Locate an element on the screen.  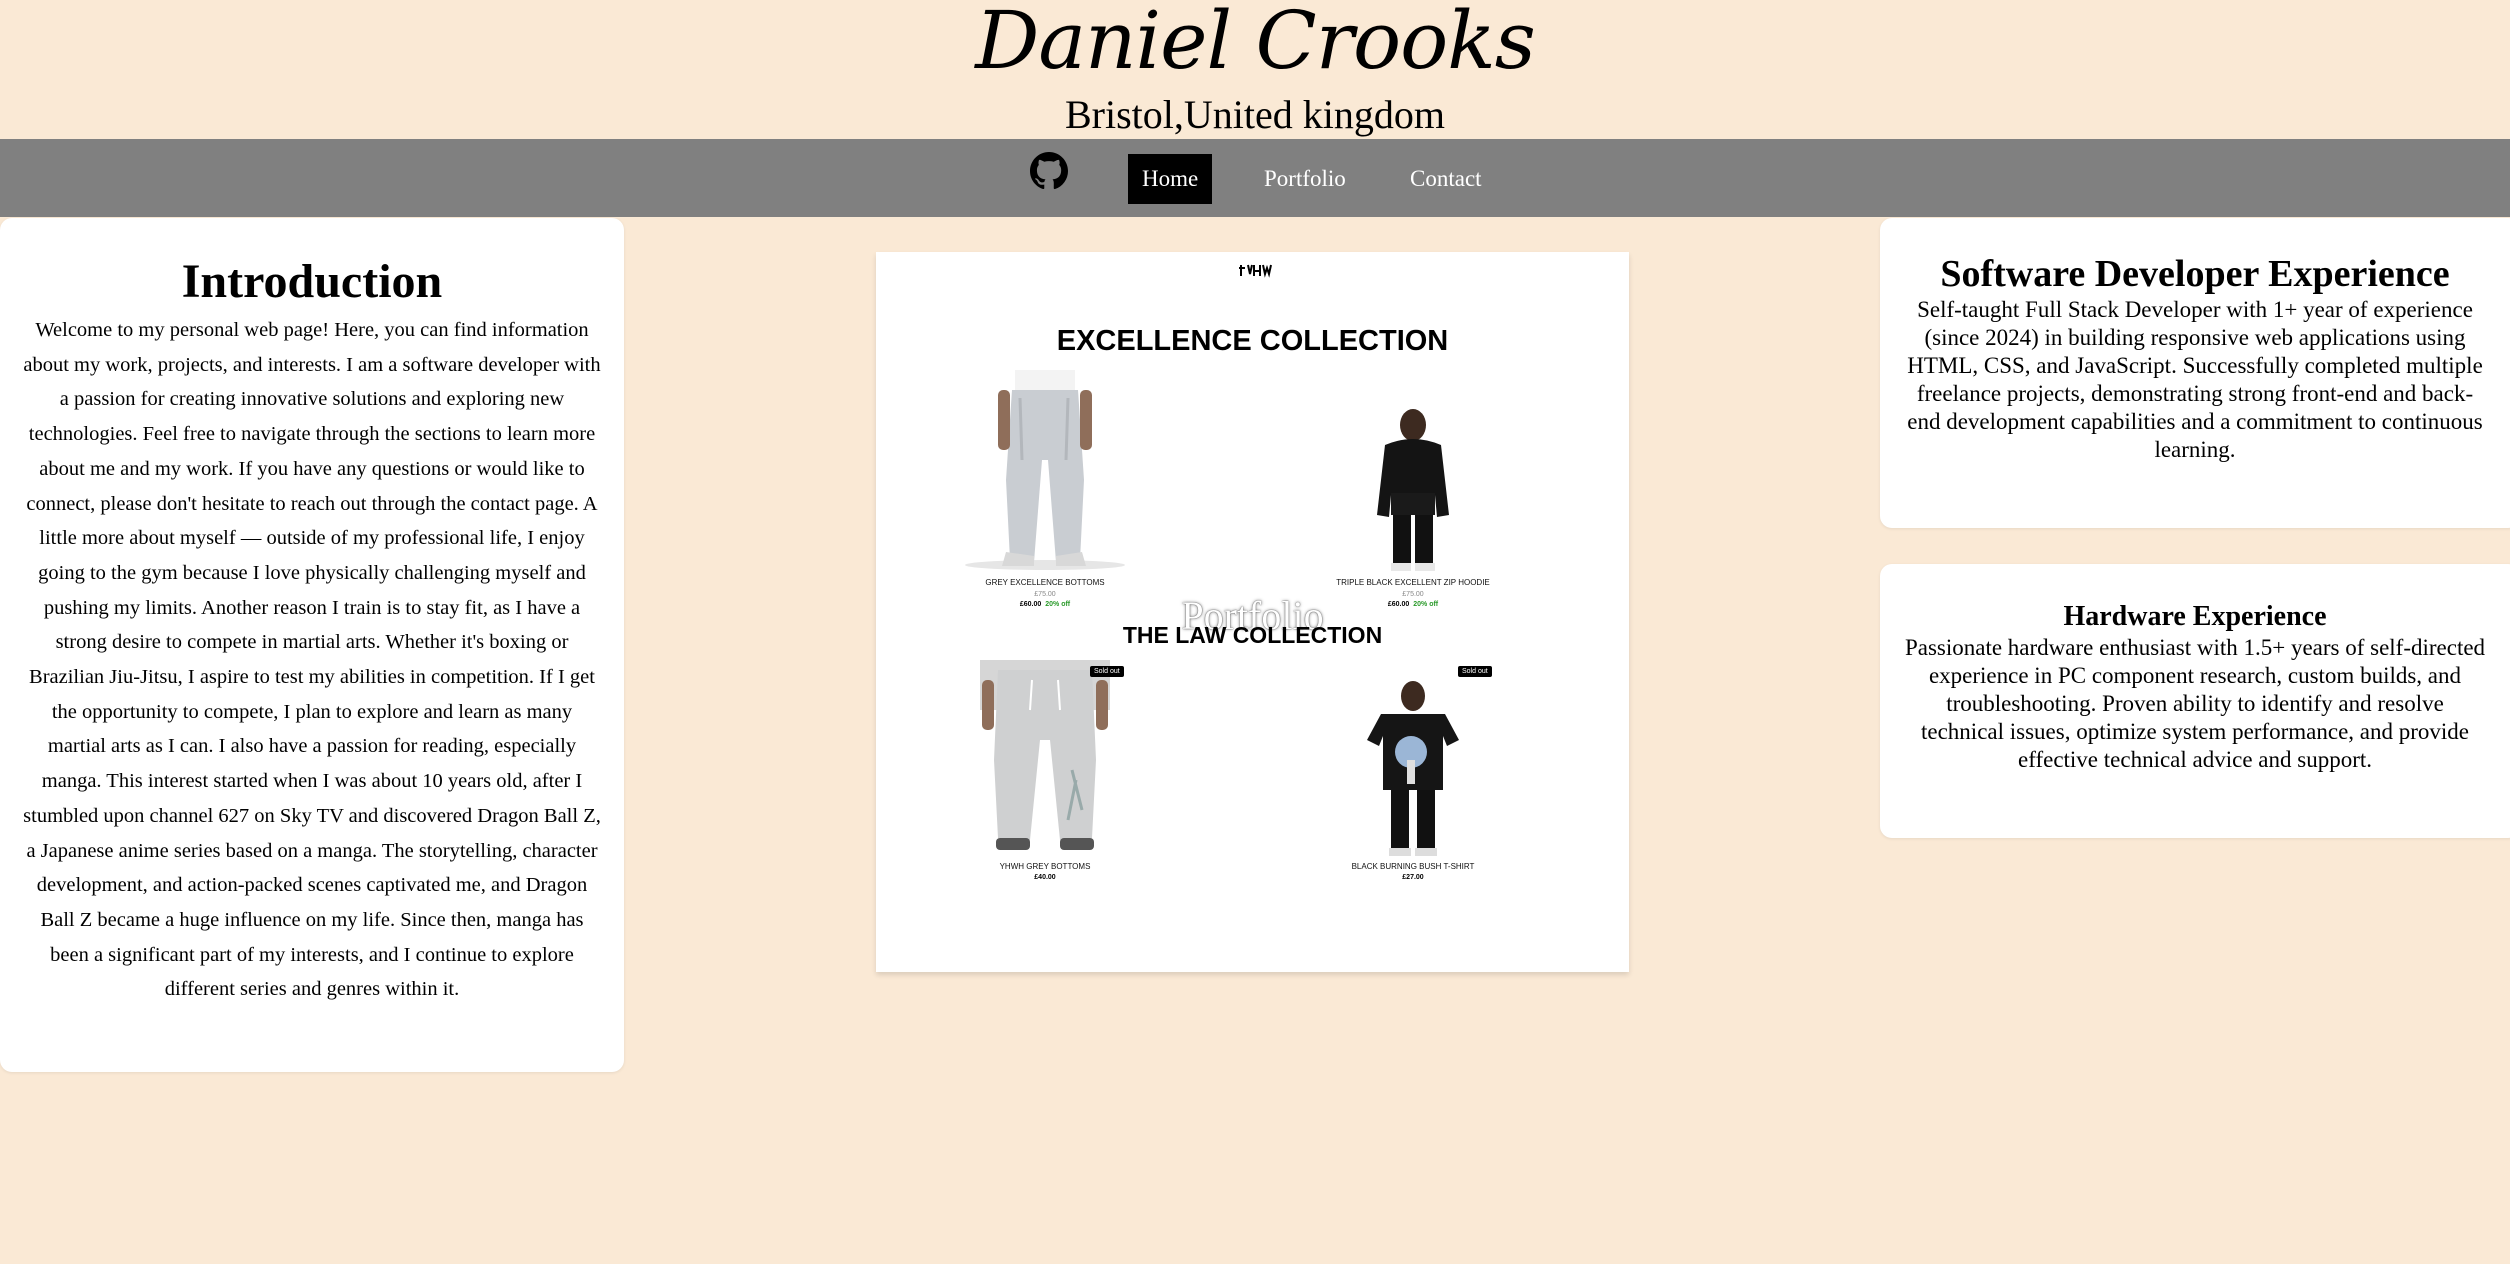
github-icon is located at coordinates (1049, 171).